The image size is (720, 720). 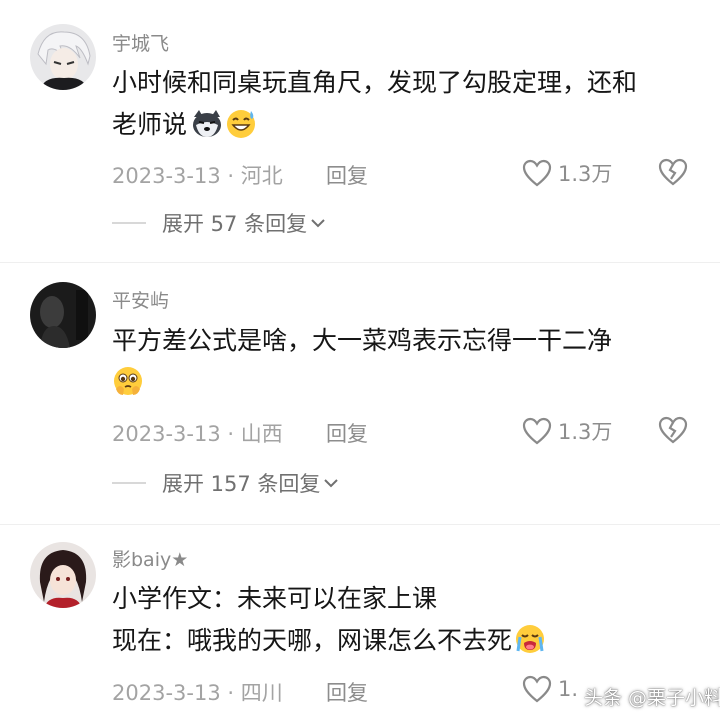 I want to click on comment-line: 小时候和同桌玩直角尺，发现了勾股定理，还和, so click(x=375, y=82).